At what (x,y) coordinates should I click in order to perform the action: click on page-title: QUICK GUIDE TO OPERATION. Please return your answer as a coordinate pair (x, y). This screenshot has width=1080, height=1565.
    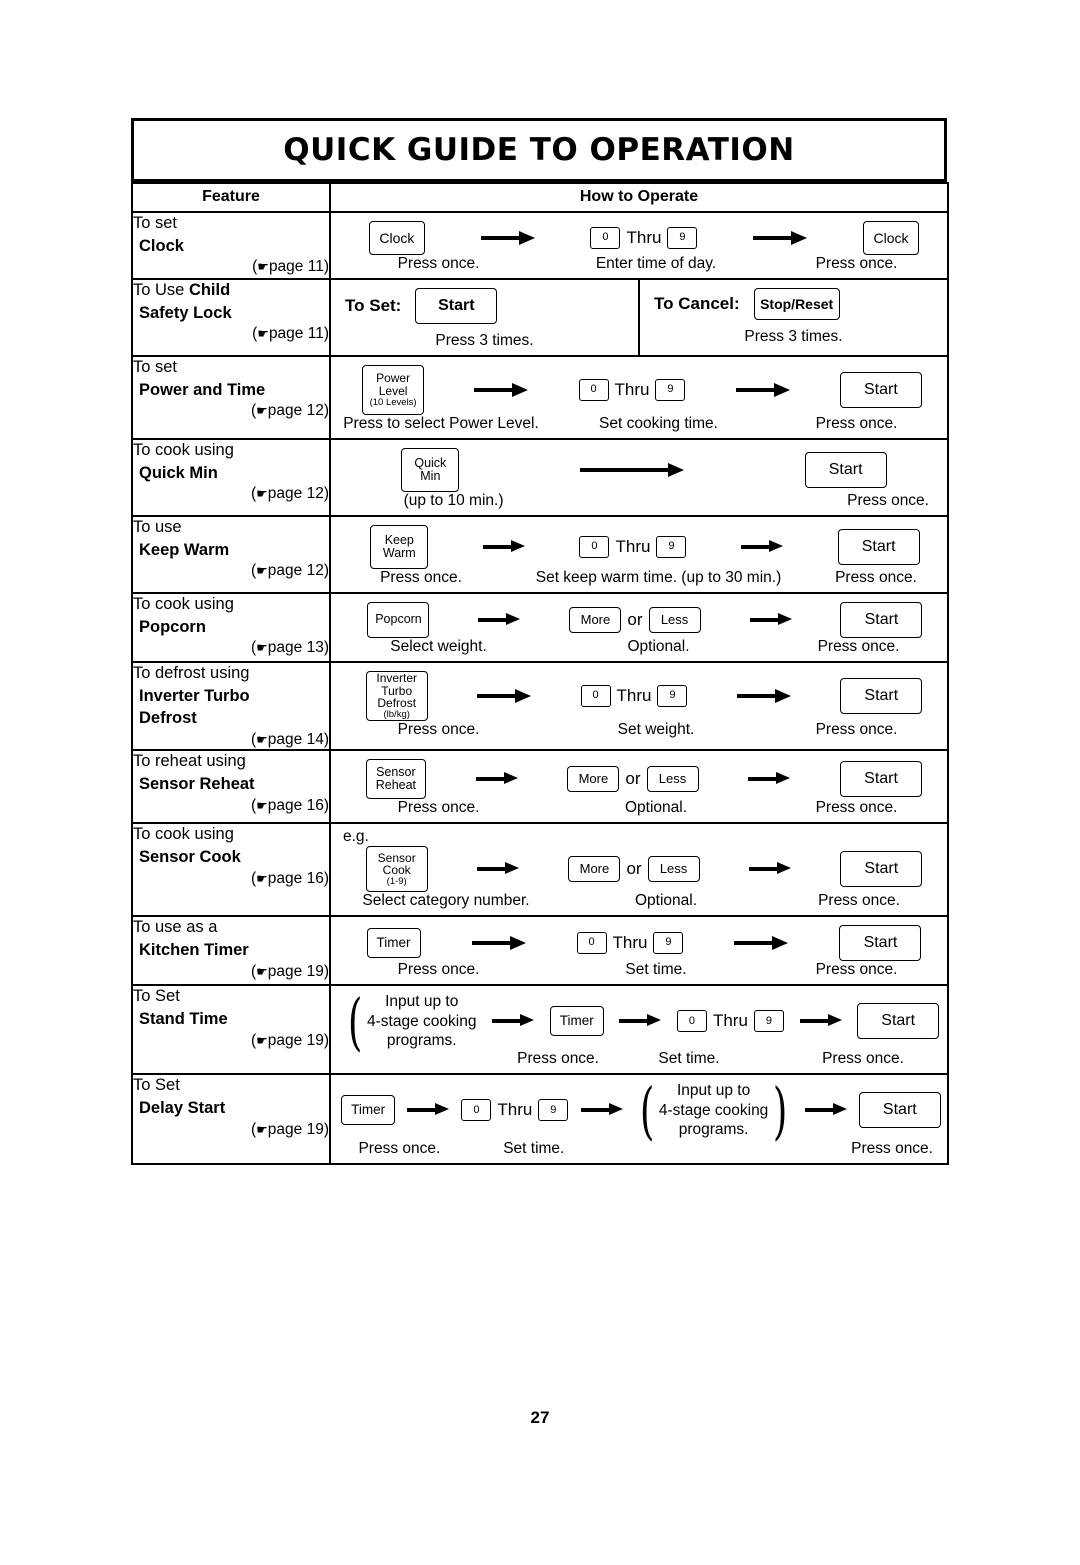
    Looking at the image, I should click on (539, 150).